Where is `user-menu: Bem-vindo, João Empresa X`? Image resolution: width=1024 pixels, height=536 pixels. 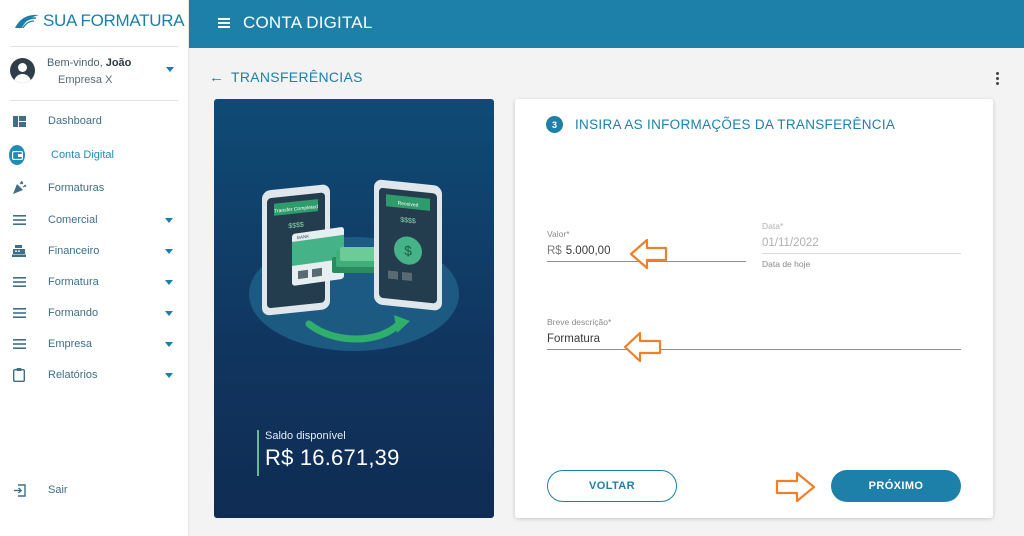 user-menu: Bem-vindo, João Empresa X is located at coordinates (94, 74).